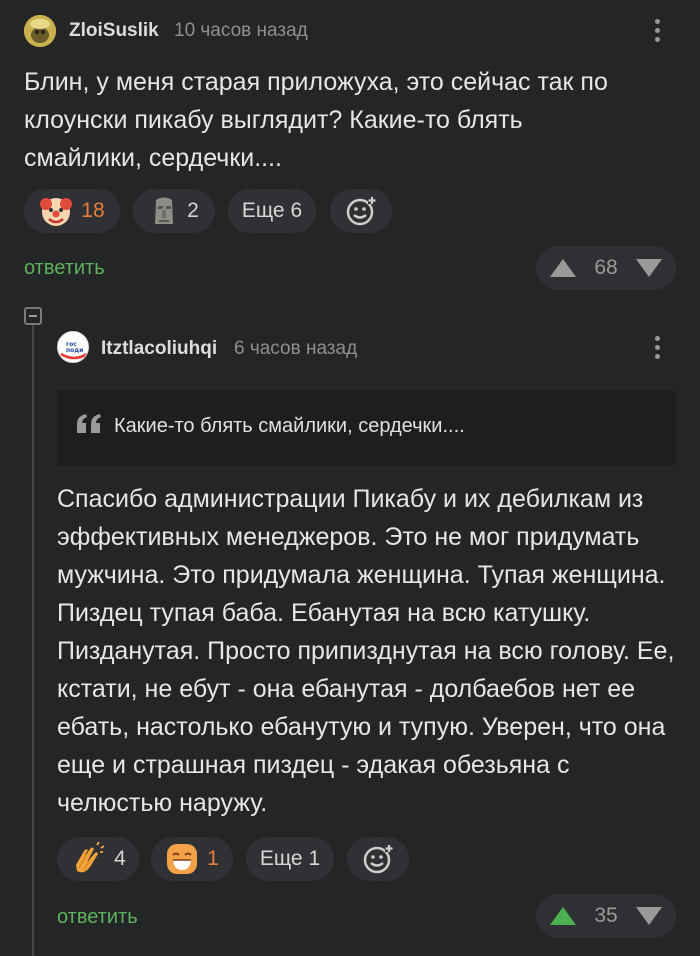 The image size is (700, 956). Describe the element at coordinates (56, 212) in the screenshot. I see `clown-face-icon` at that location.